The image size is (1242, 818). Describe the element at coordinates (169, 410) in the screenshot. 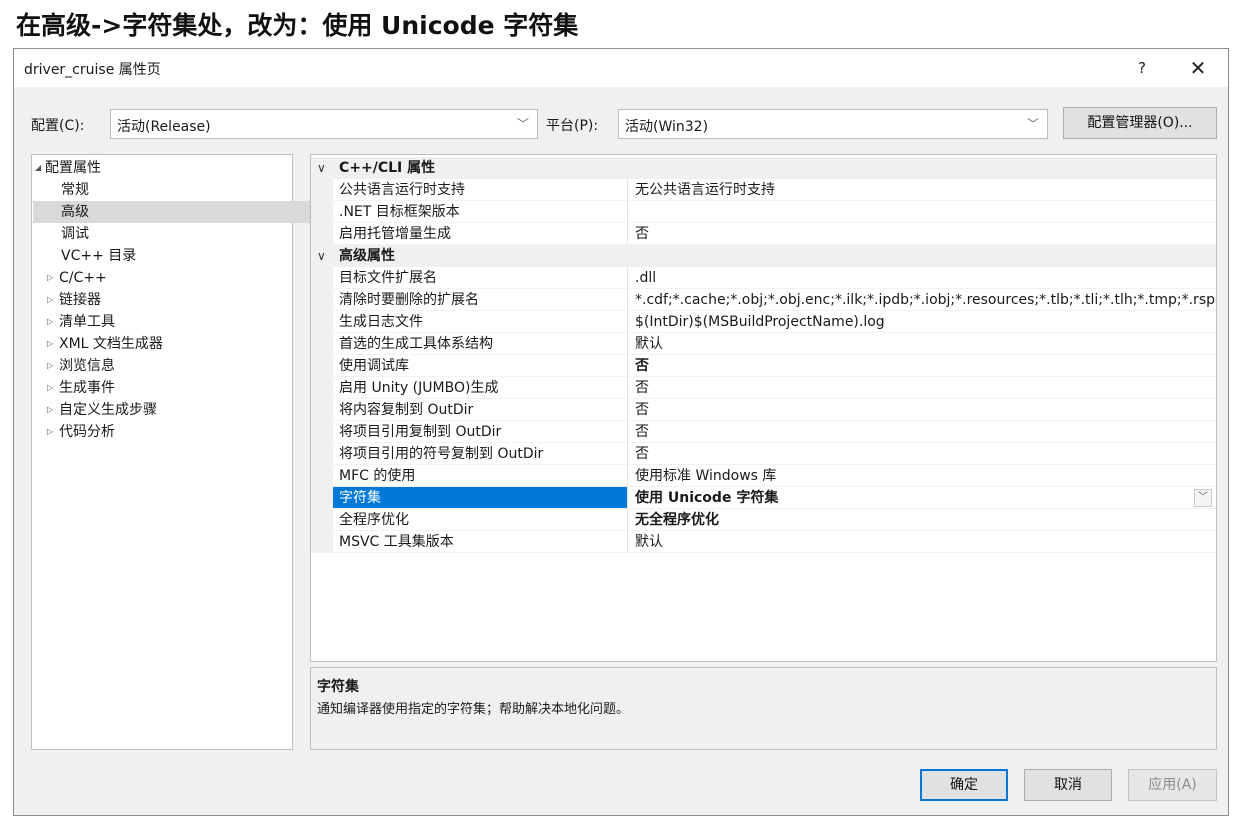

I see `tree-item-custom-build-step: ▷ 自定义生成步骤` at that location.